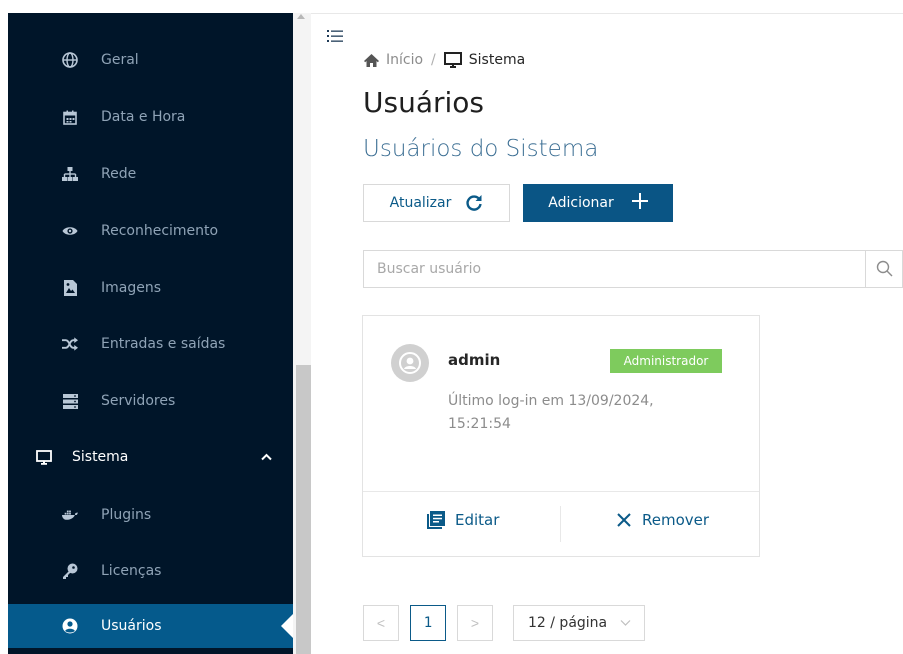  I want to click on sidebar-item-label: Entradas e saídas, so click(163, 344).